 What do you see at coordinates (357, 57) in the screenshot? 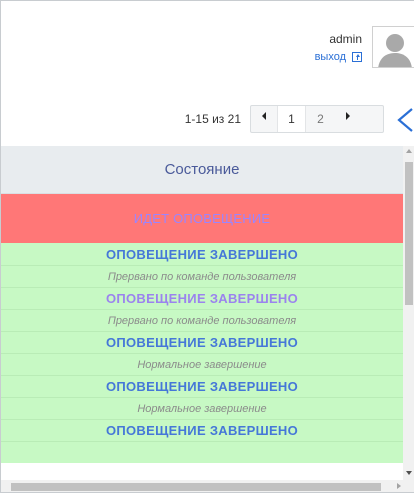
I see `logout-icon` at bounding box center [357, 57].